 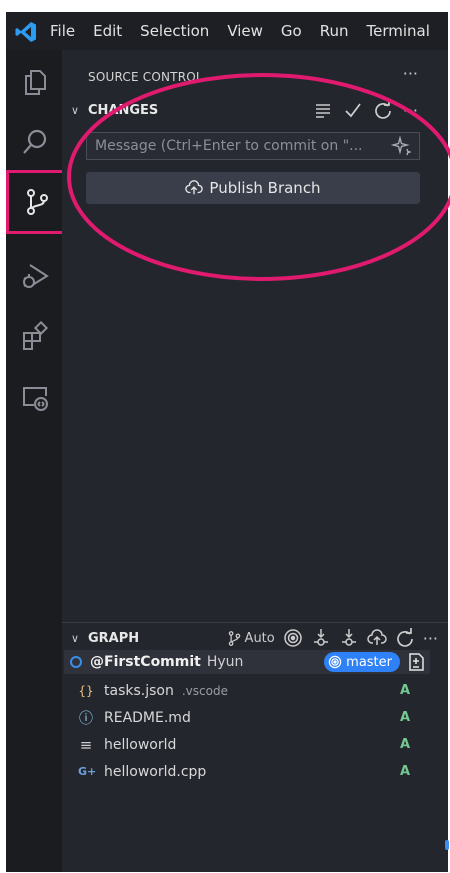 I want to click on branch-icon, so click(x=234, y=638).